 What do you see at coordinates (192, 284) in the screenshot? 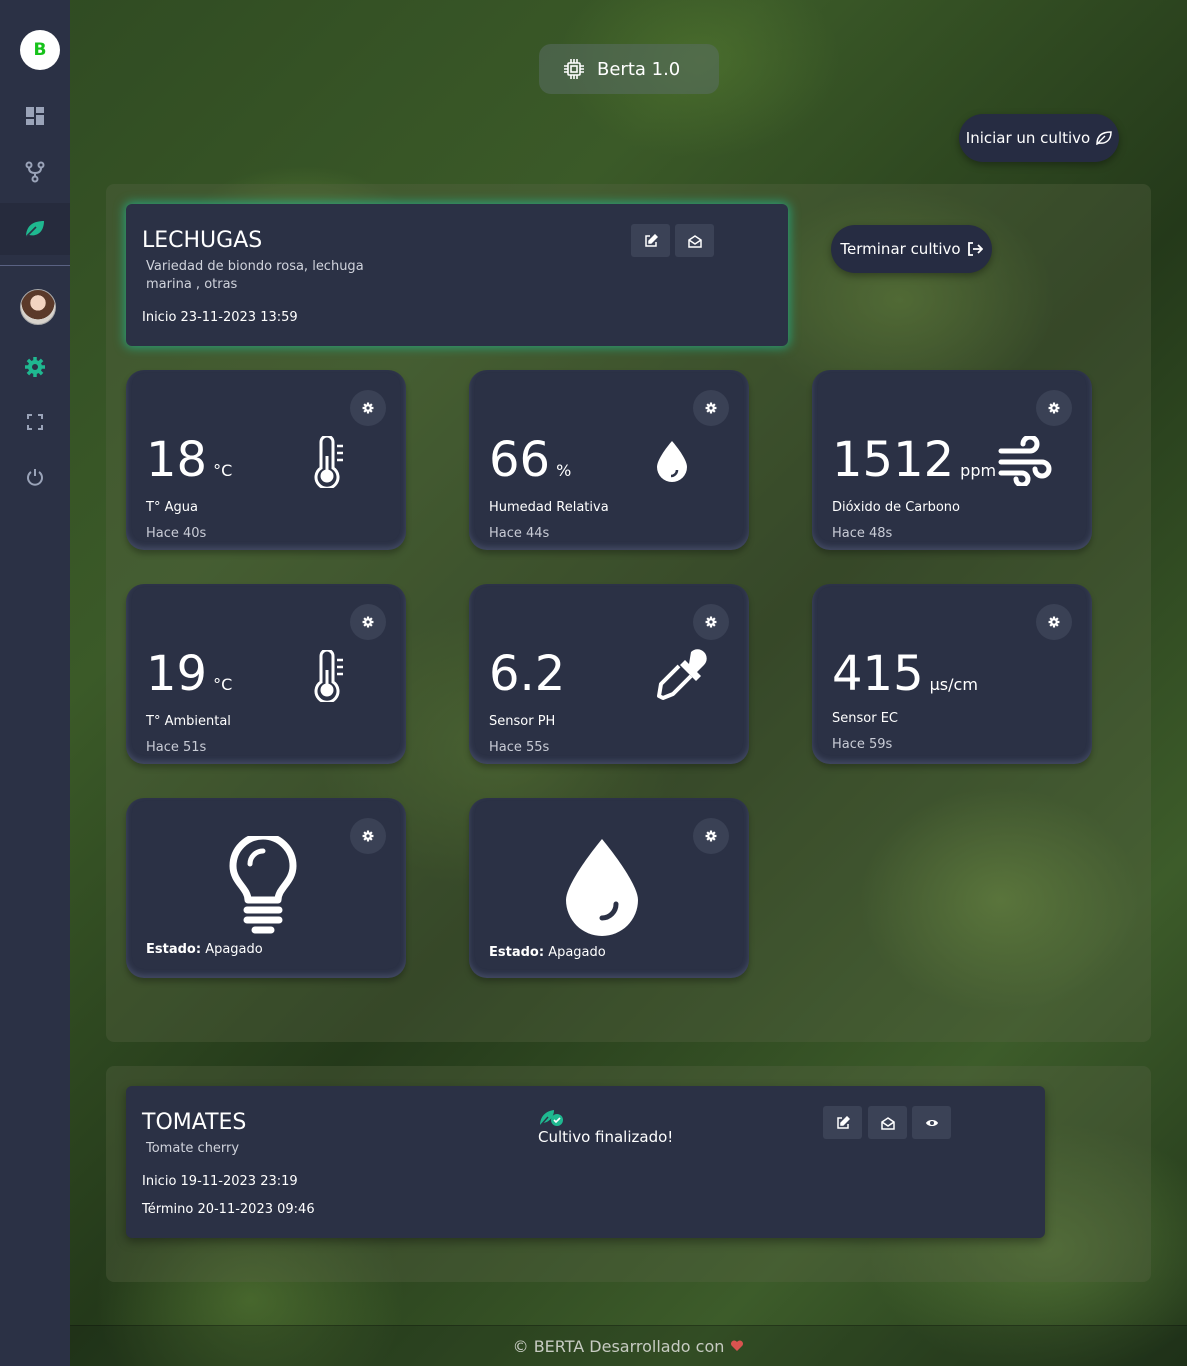
I see `crop-description-line2: marina , otras` at bounding box center [192, 284].